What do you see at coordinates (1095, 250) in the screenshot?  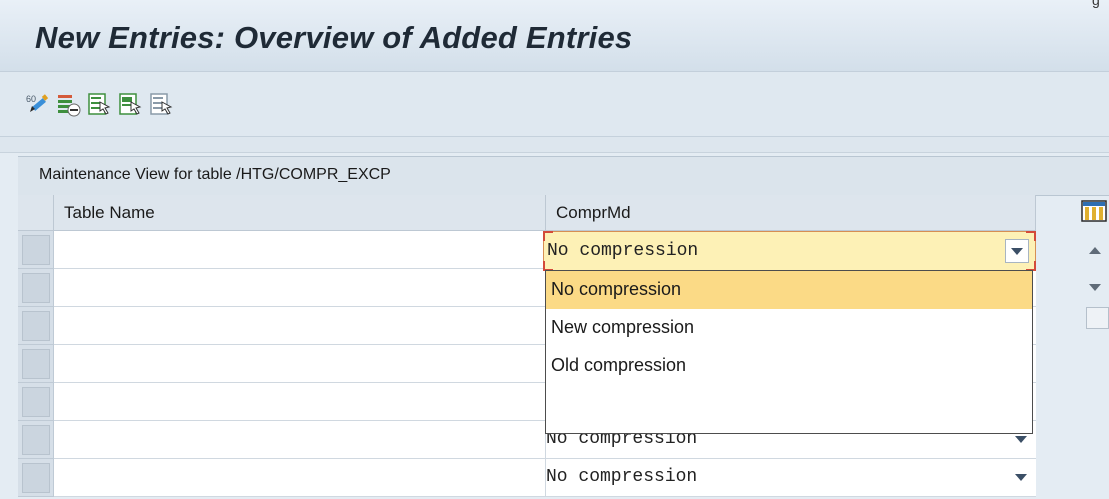 I see `scroll-up-icon` at bounding box center [1095, 250].